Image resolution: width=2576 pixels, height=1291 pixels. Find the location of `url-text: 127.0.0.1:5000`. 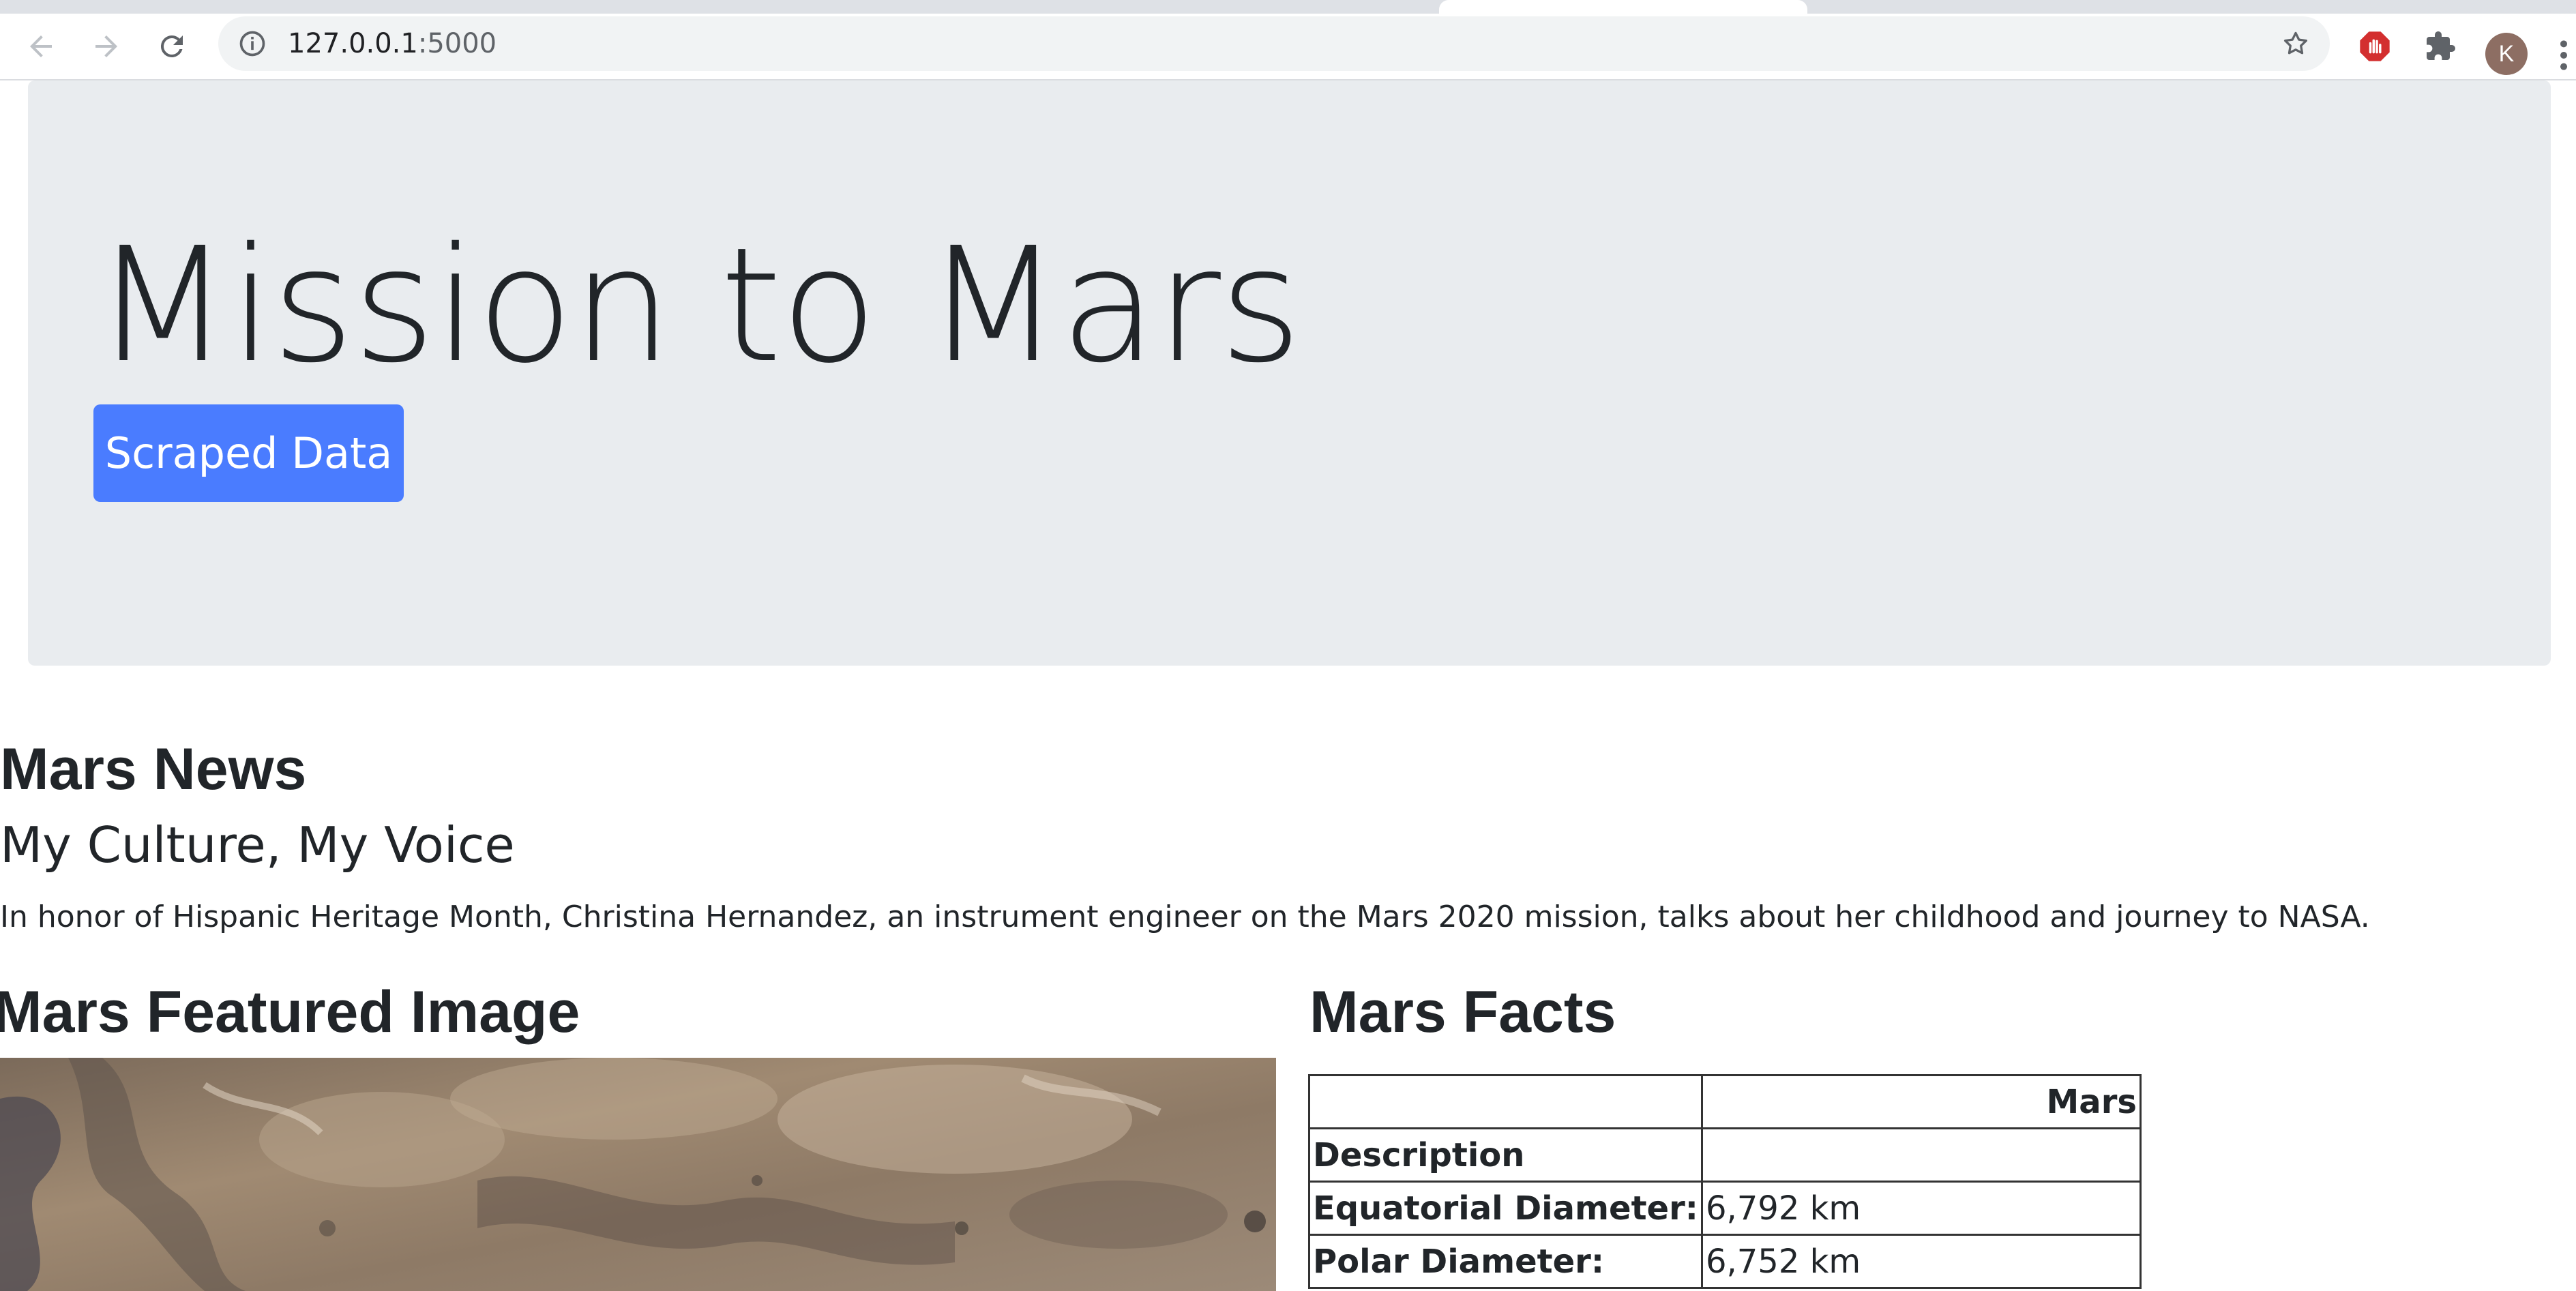

url-text: 127.0.0.1:5000 is located at coordinates (392, 44).